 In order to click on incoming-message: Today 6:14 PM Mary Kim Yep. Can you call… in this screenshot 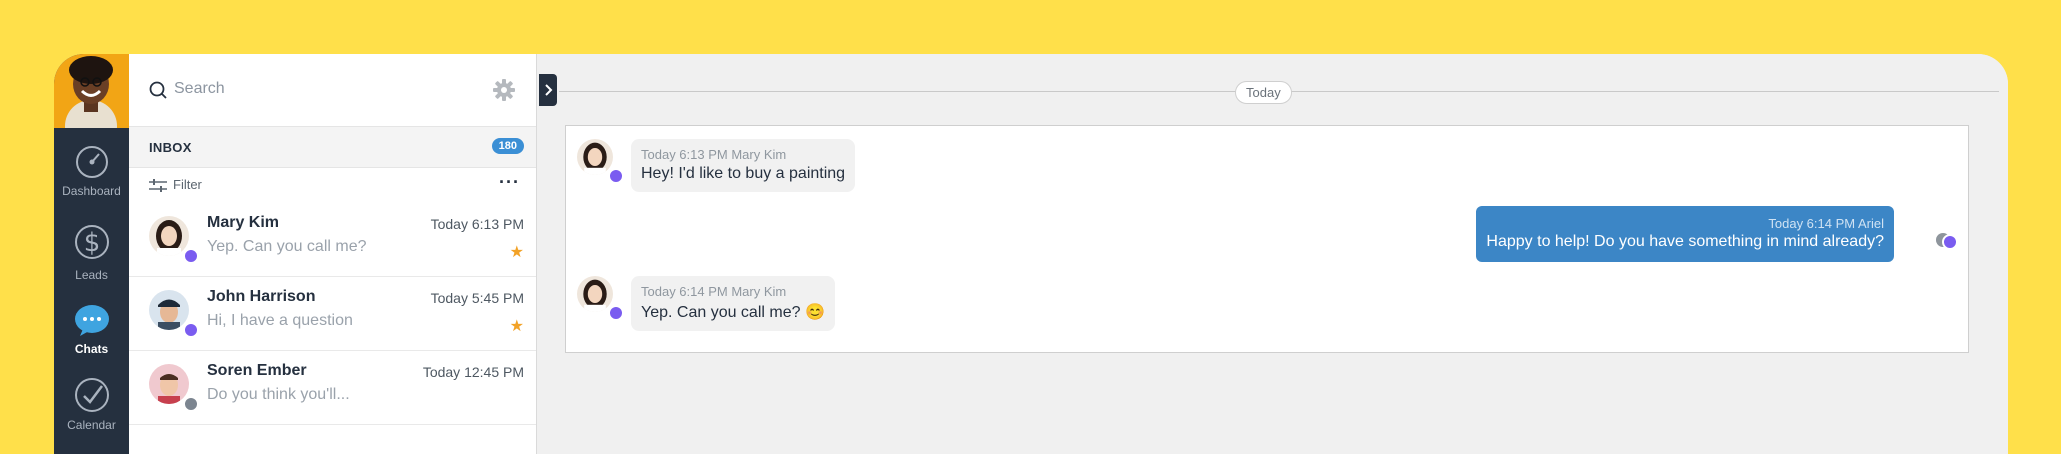, I will do `click(733, 303)`.